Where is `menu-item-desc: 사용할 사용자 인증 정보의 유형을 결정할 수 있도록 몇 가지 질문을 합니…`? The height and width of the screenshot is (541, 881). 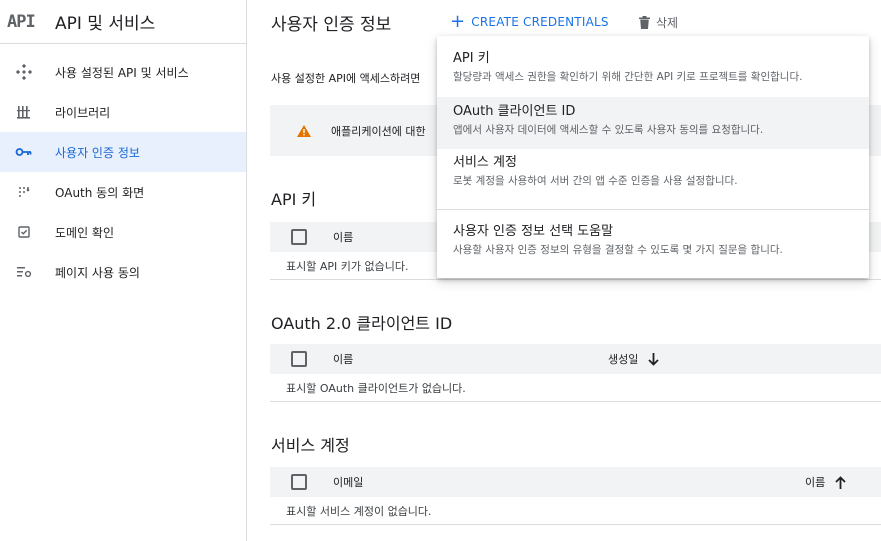
menu-item-desc: 사용할 사용자 인증 정보의 유형을 결정할 수 있도록 몇 가지 질문을 합니… is located at coordinates (618, 250).